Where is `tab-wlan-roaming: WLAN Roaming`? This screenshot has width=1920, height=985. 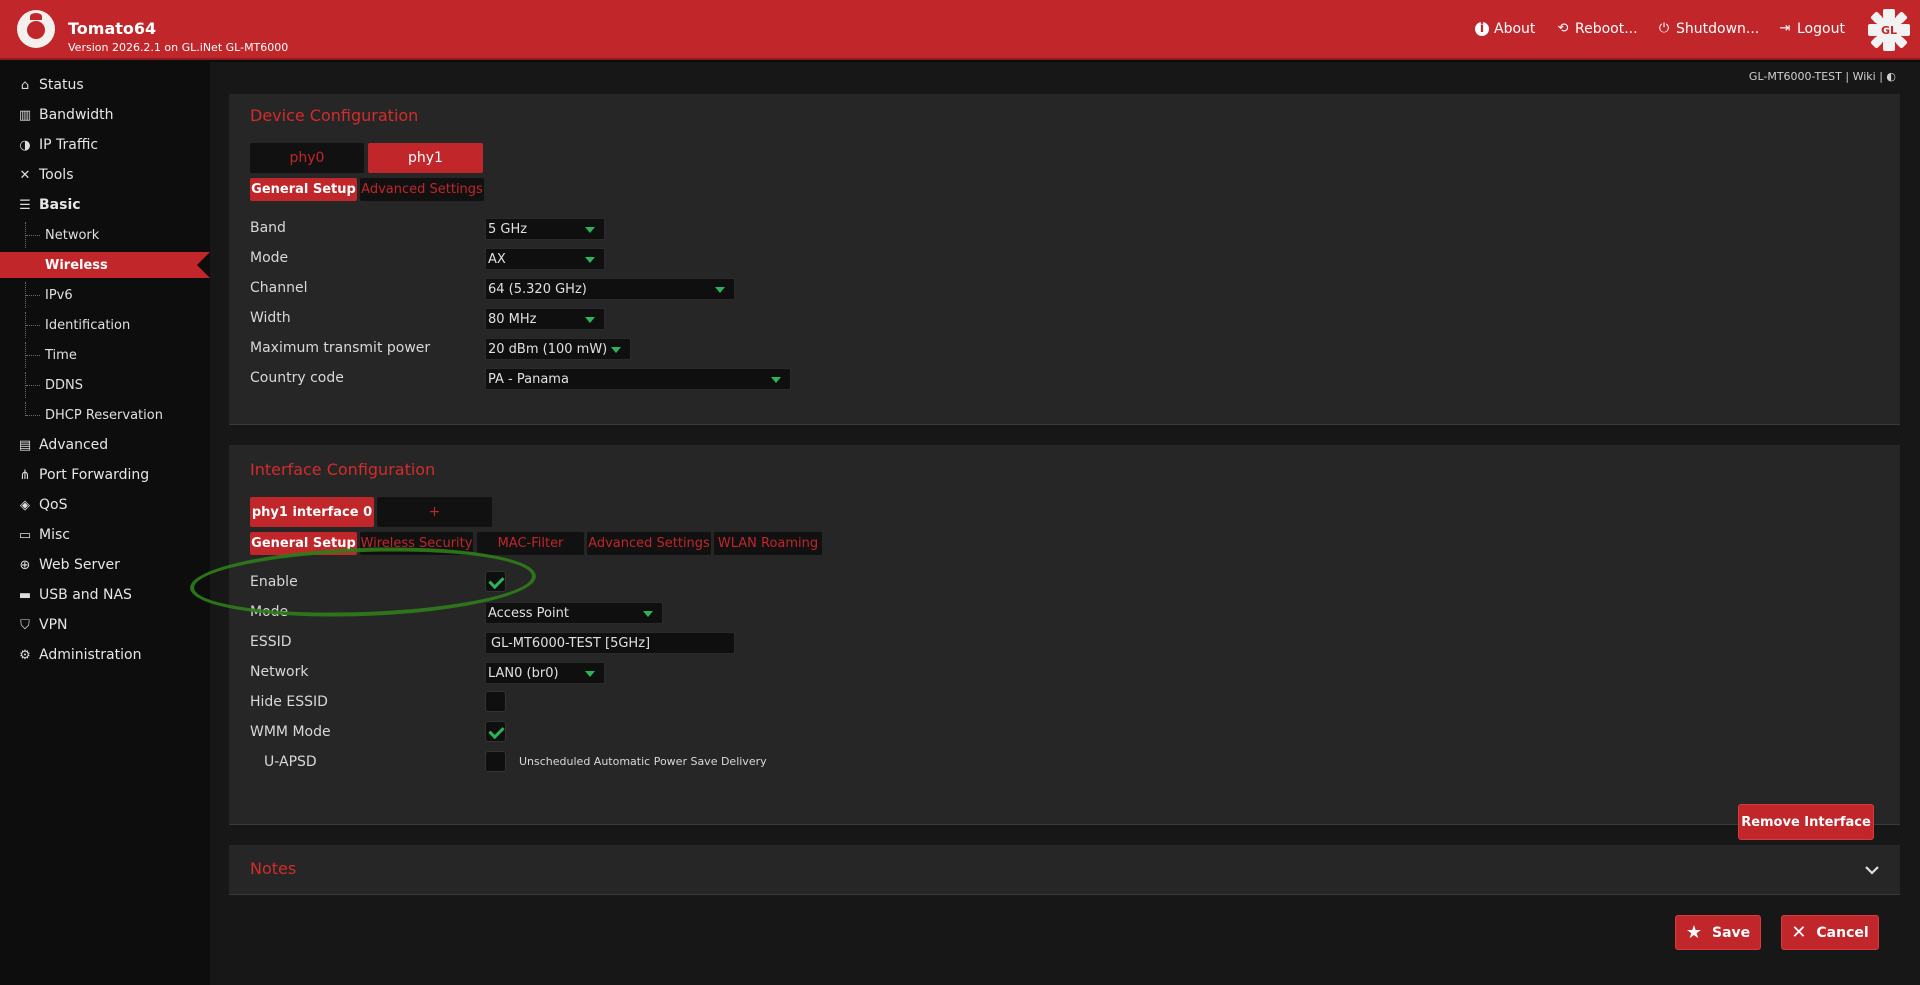 tab-wlan-roaming: WLAN Roaming is located at coordinates (768, 543).